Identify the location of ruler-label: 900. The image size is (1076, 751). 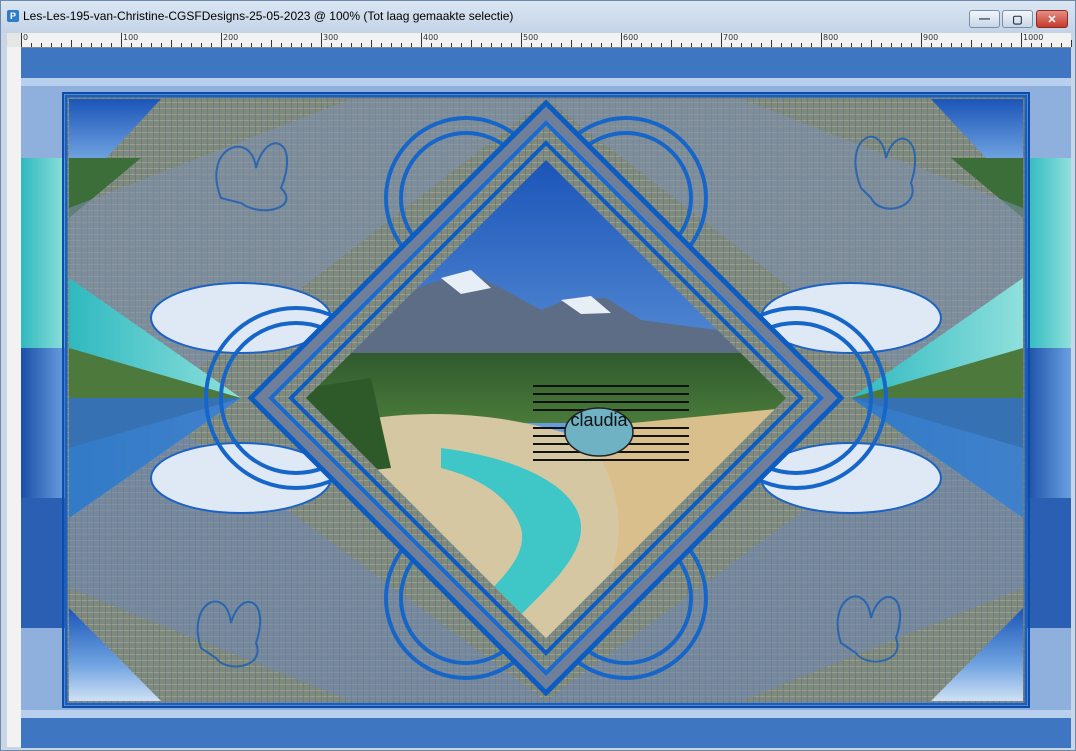
(931, 37).